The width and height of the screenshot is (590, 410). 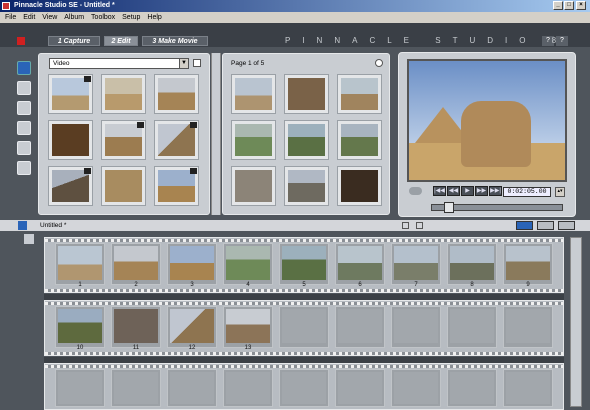 What do you see at coordinates (416, 285) in the screenshot?
I see `clip-number: 7` at bounding box center [416, 285].